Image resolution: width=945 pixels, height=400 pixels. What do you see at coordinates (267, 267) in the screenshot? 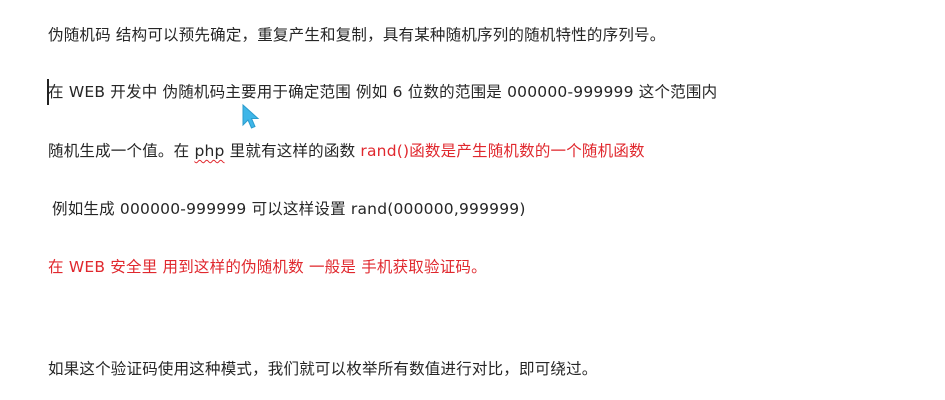
I see `paragraph-line-5-red: 在 WEB 安全里 用到这样的伪随机数 一般是 手机获取验证码。` at bounding box center [267, 267].